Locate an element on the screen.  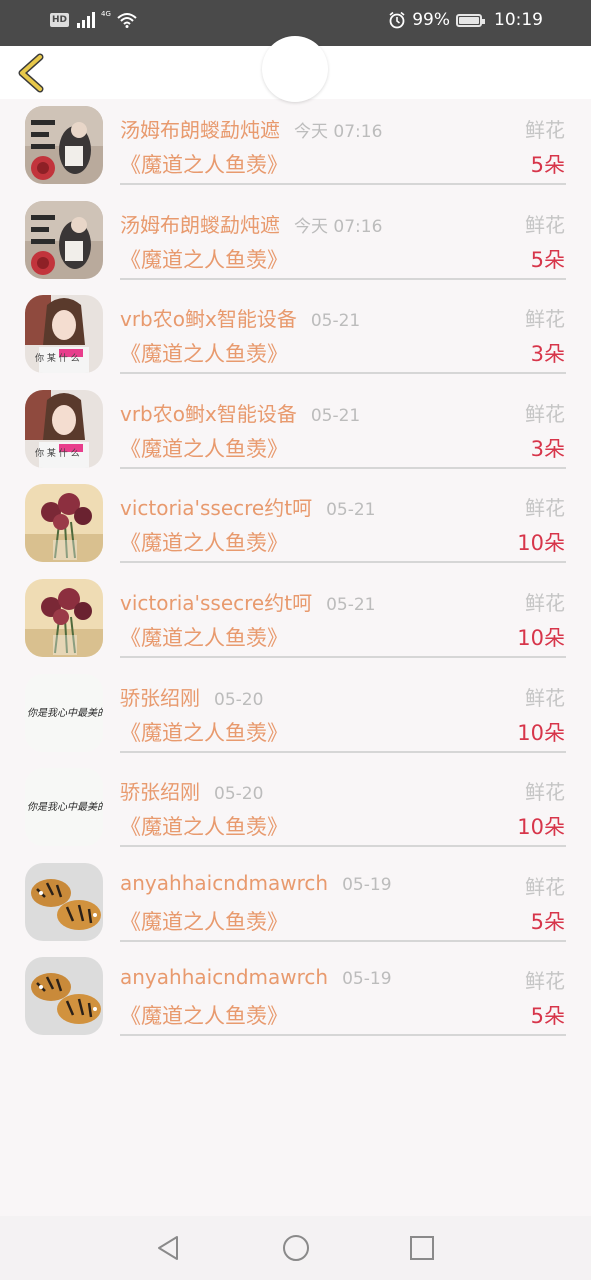
home-circle-icon is located at coordinates (296, 1248).